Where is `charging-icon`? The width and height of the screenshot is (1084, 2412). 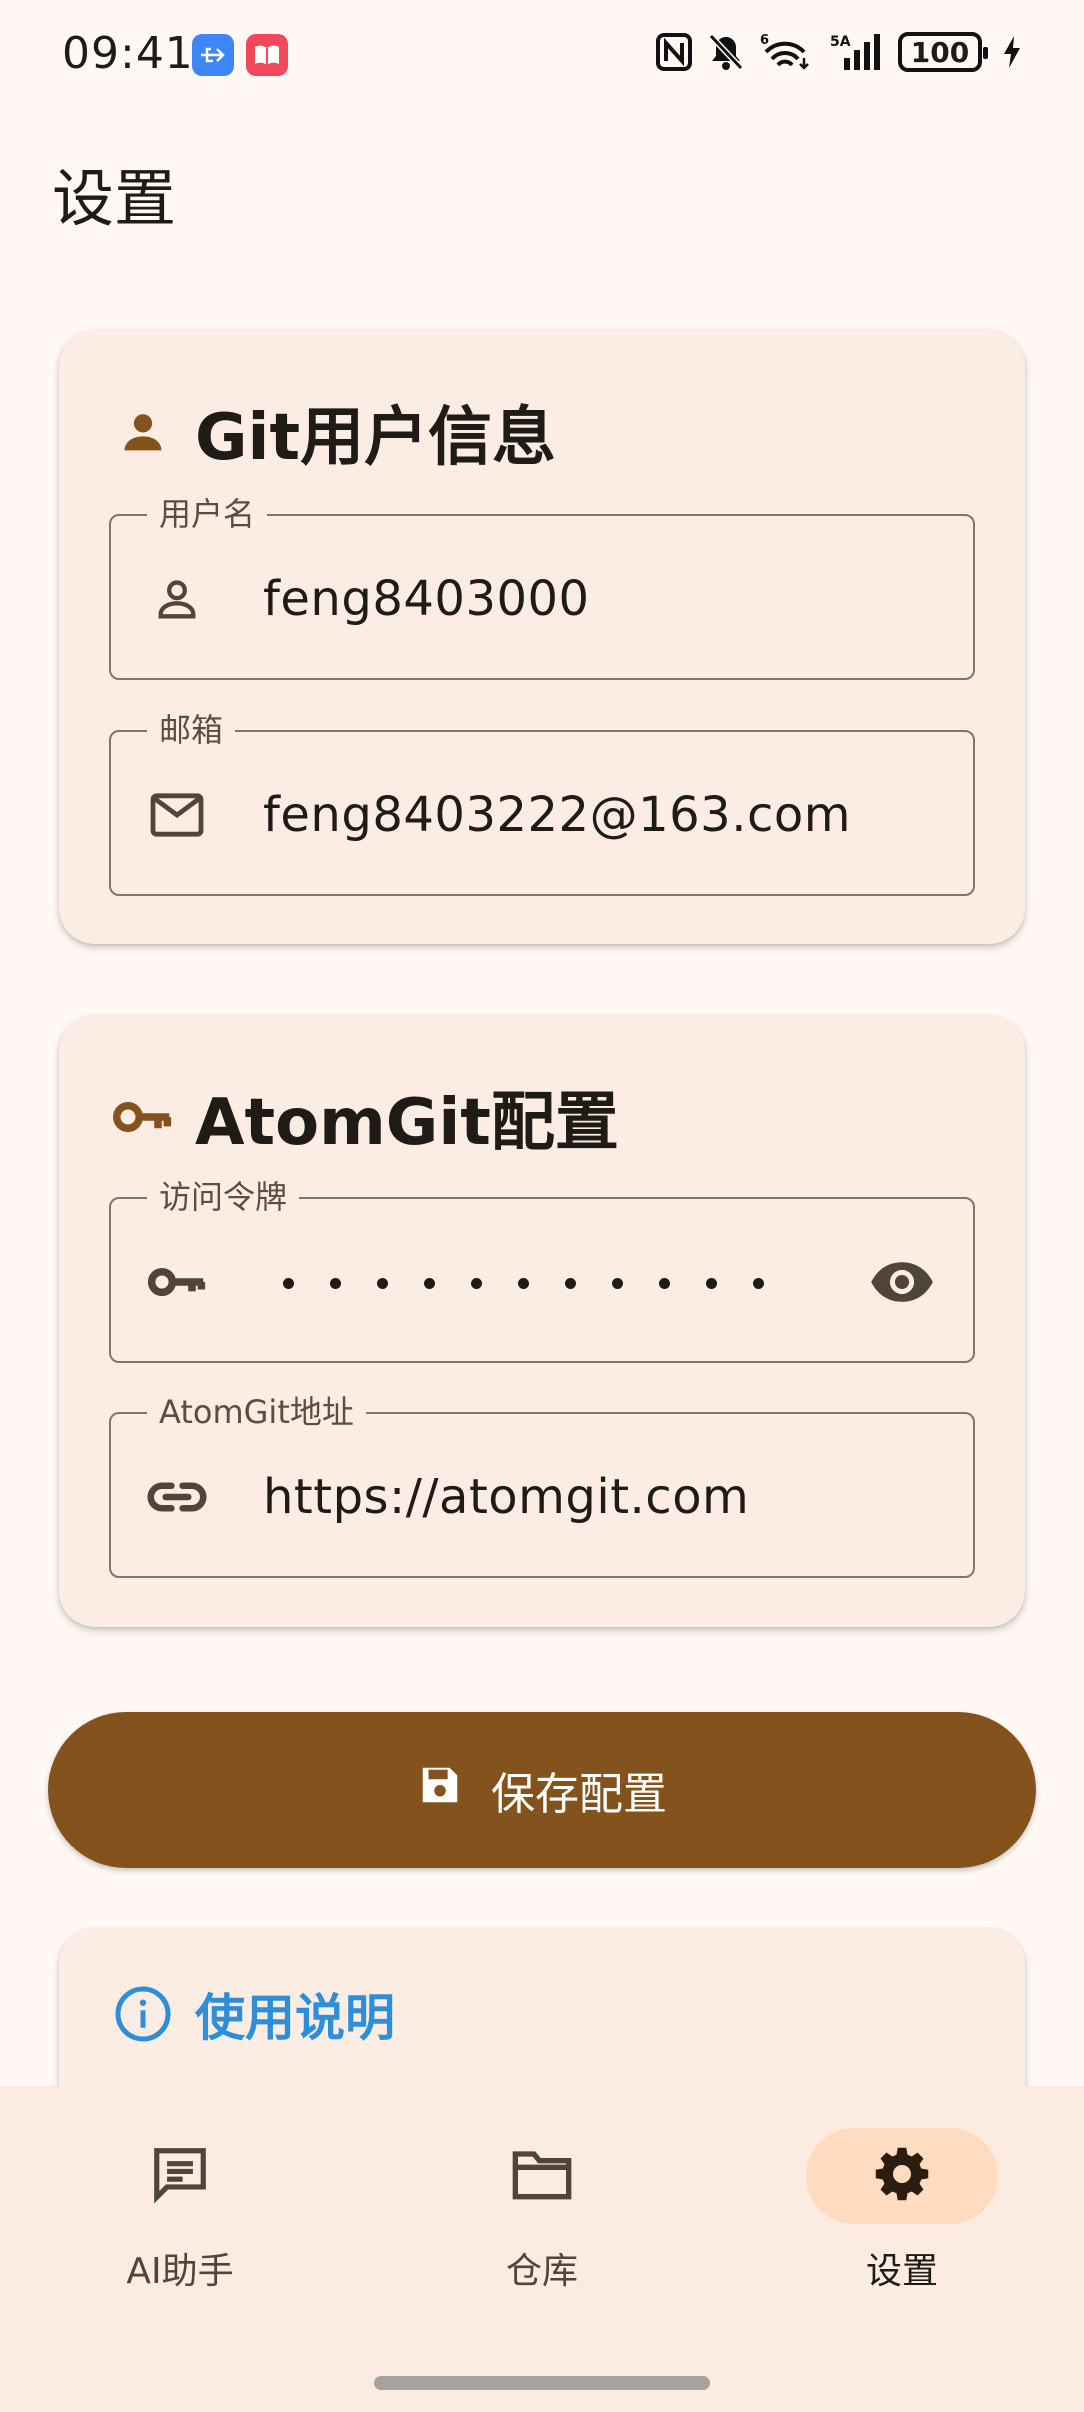
charging-icon is located at coordinates (1012, 52).